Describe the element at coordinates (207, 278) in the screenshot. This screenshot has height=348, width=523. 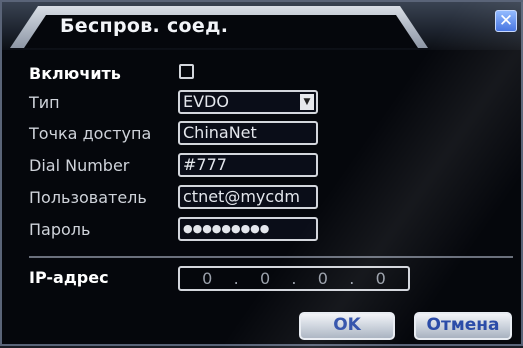
I see `ip-octet-1: 0` at that location.